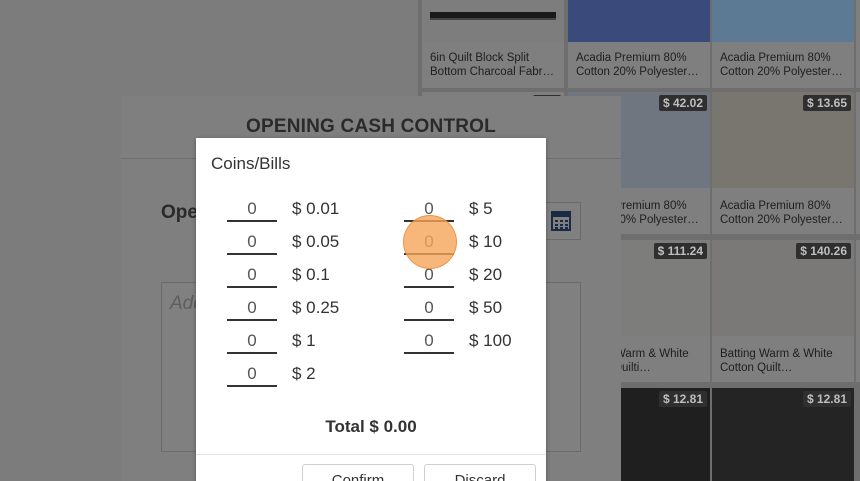 Image resolution: width=860 pixels, height=481 pixels. Describe the element at coordinates (430, 242) in the screenshot. I see `click-indicator` at that location.